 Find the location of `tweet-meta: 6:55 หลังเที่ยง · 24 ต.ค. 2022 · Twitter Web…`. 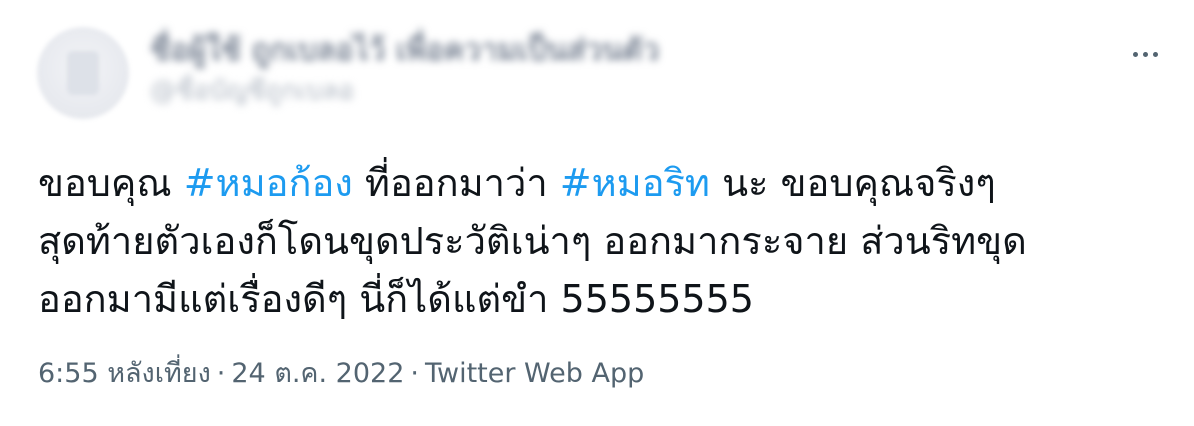

tweet-meta: 6:55 หลังเที่ยง · 24 ต.ค. 2022 · Twitter Web… is located at coordinates (341, 374).